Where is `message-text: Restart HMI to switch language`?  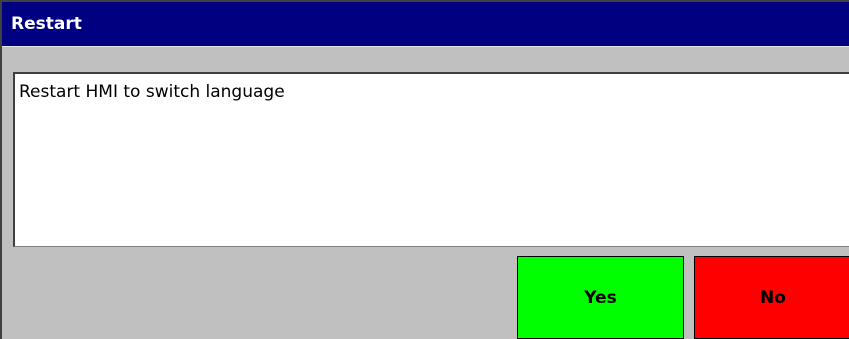 message-text: Restart HMI to switch language is located at coordinates (152, 92).